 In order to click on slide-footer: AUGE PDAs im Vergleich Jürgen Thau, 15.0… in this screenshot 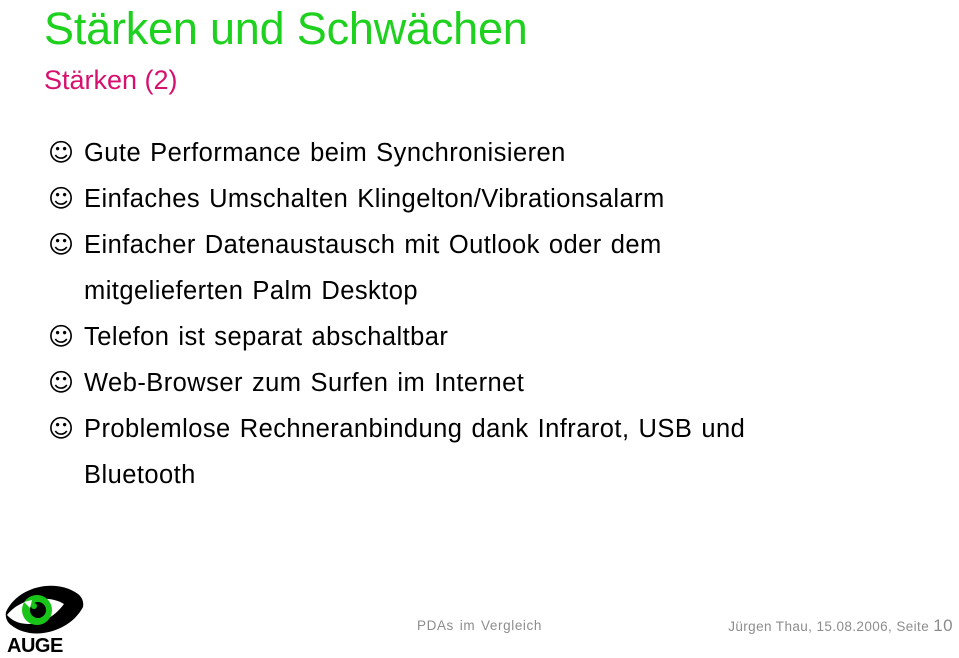, I will do `click(479, 618)`.